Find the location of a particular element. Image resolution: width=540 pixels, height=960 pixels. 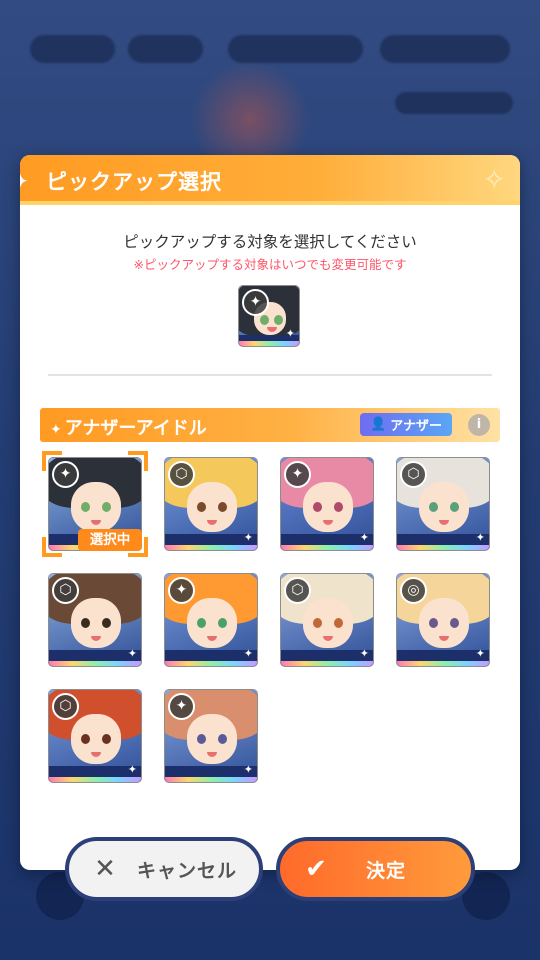

person-plus-icon: 👤 is located at coordinates (378, 424).